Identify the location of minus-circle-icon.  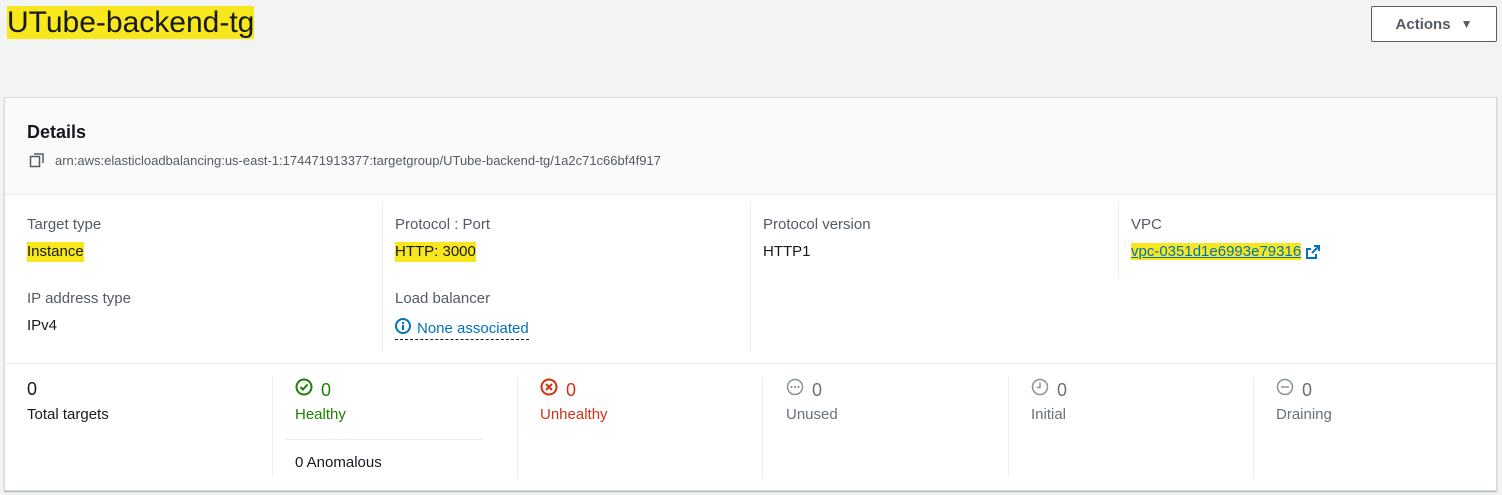
(1285, 389).